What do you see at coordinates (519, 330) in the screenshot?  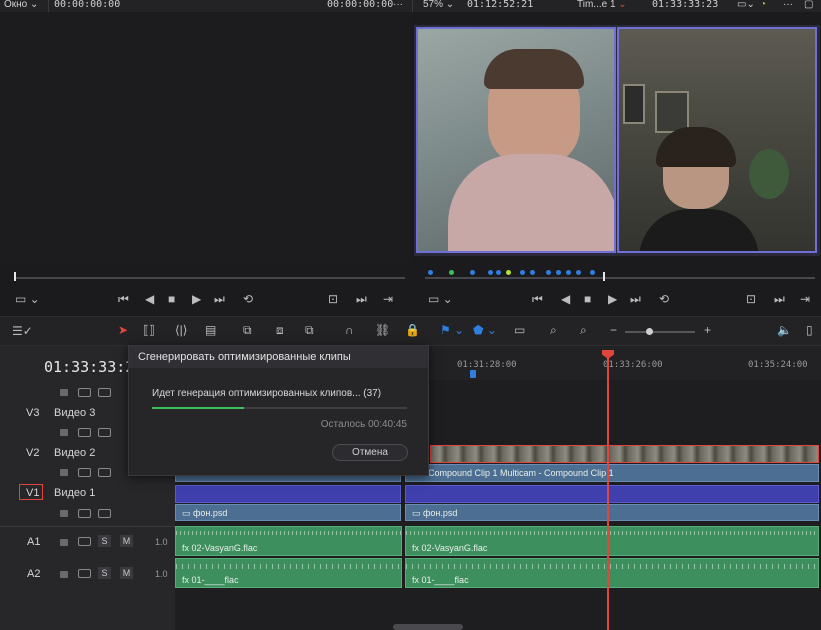 I see `zoom-full-icon: ▭` at bounding box center [519, 330].